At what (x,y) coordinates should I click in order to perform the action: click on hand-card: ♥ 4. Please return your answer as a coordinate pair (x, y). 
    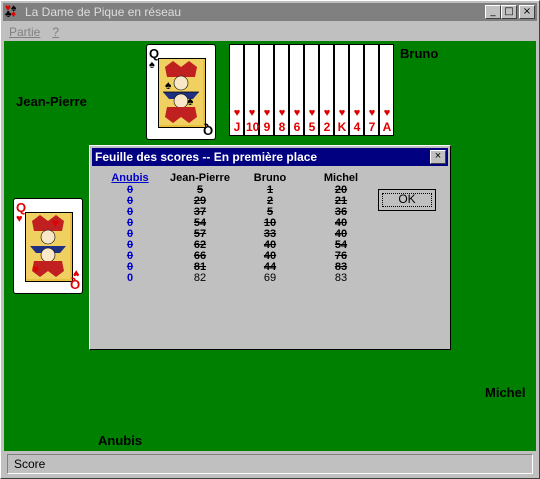
    Looking at the image, I should click on (356, 90).